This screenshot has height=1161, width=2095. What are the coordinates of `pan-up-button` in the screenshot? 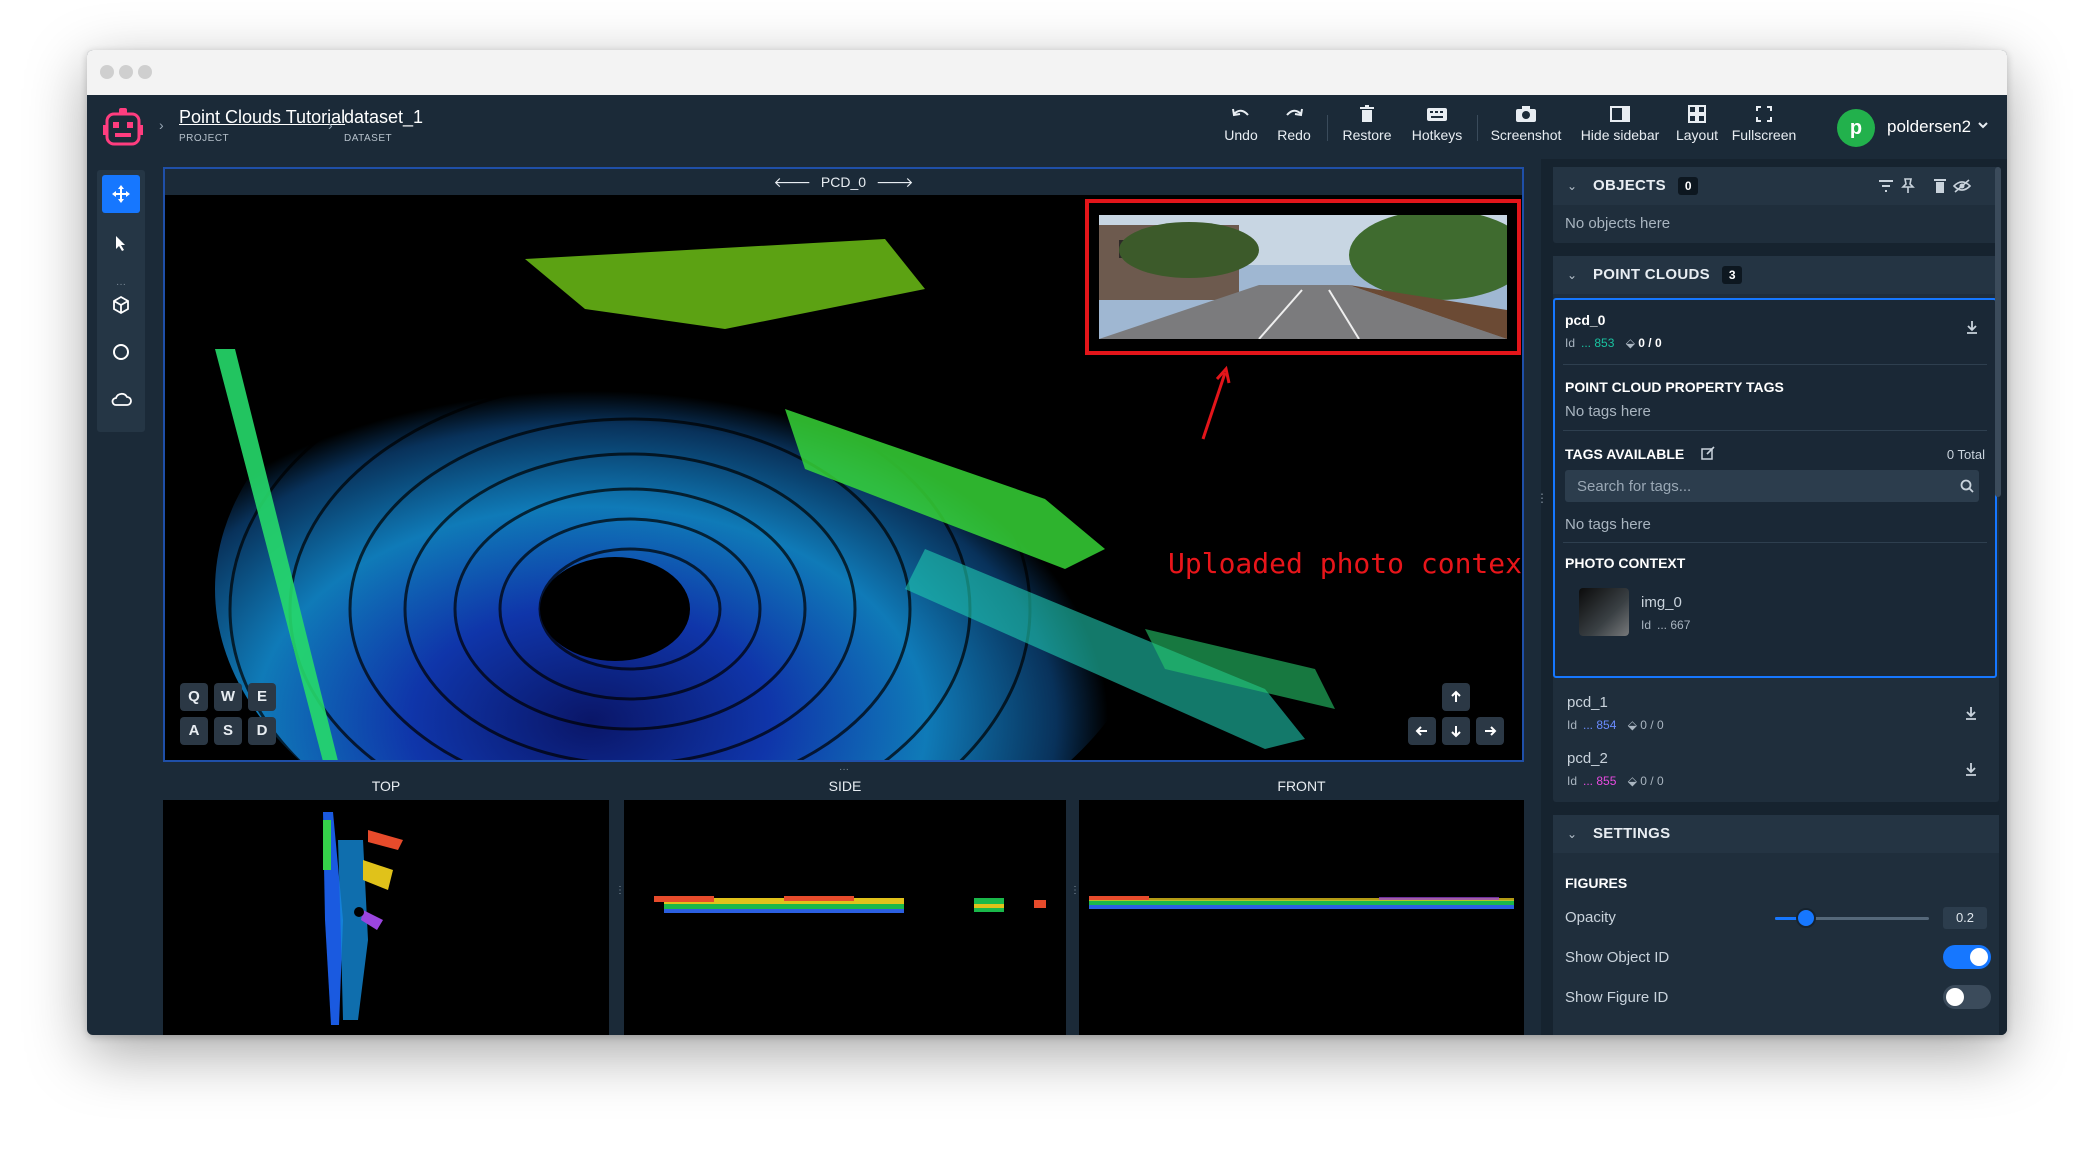 It's located at (1456, 697).